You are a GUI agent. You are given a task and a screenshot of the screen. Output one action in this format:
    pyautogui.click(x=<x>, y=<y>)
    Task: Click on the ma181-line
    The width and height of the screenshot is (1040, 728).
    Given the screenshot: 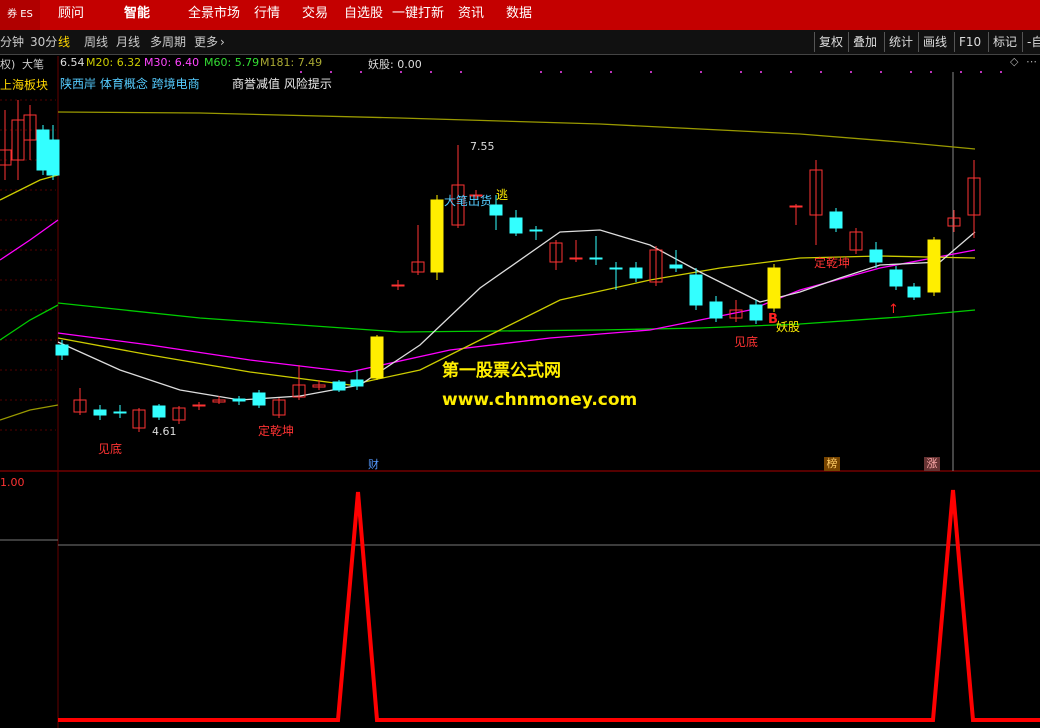 What is the action you would take?
    pyautogui.click(x=516, y=130)
    